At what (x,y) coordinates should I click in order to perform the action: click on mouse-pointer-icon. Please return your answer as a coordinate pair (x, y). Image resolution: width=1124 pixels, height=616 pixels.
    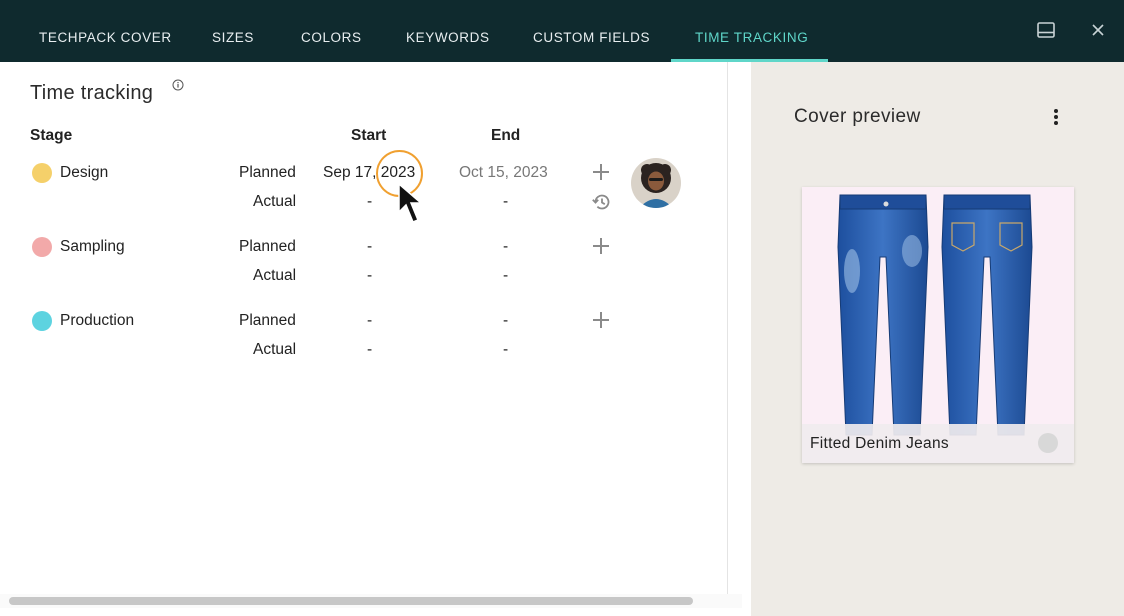
    Looking at the image, I should click on (411, 202).